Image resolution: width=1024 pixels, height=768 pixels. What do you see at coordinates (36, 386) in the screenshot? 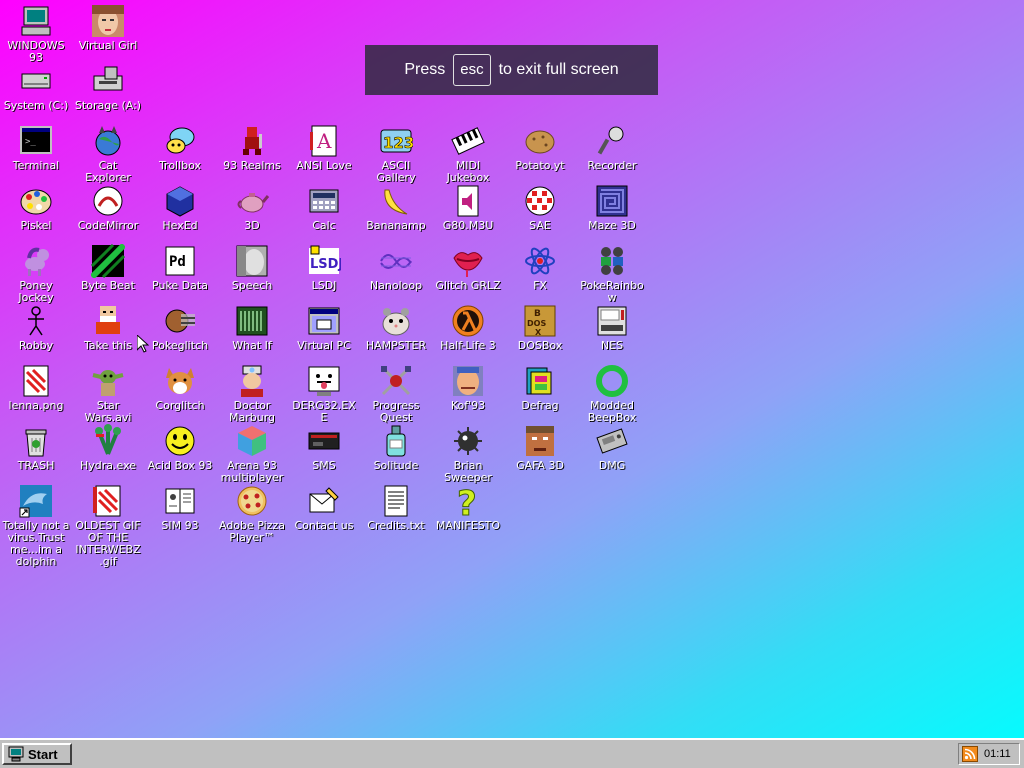
I see `icon-lenna-png: lenna.png` at bounding box center [36, 386].